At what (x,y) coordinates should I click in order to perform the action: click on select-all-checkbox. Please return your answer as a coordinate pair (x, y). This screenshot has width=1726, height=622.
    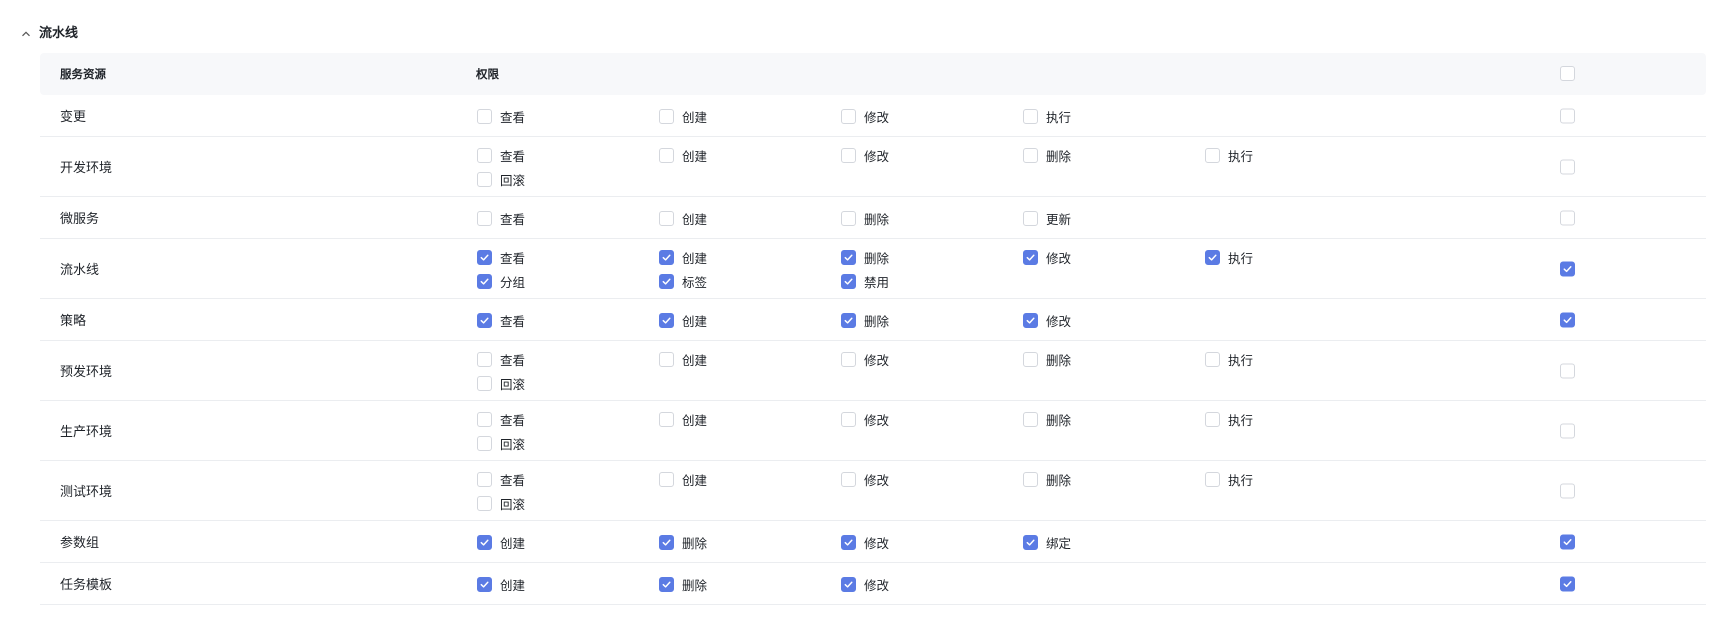
    Looking at the image, I should click on (1567, 73).